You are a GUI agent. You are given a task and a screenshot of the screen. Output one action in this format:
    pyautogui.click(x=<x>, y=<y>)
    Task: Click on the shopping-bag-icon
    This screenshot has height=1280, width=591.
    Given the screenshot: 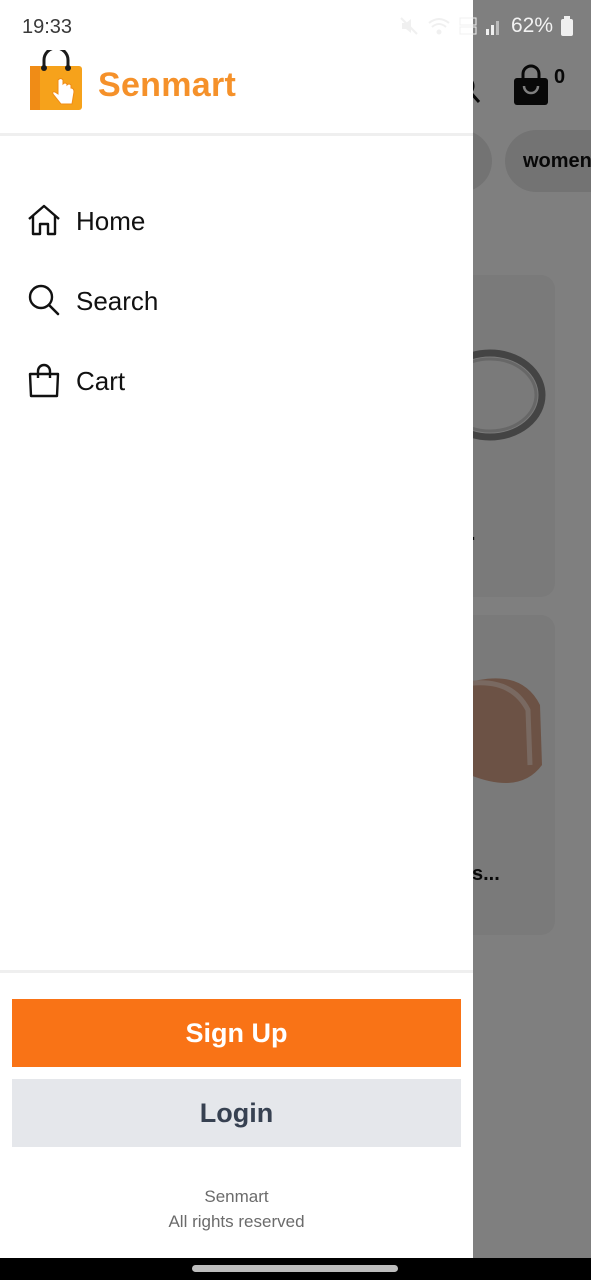 What is the action you would take?
    pyautogui.click(x=44, y=380)
    